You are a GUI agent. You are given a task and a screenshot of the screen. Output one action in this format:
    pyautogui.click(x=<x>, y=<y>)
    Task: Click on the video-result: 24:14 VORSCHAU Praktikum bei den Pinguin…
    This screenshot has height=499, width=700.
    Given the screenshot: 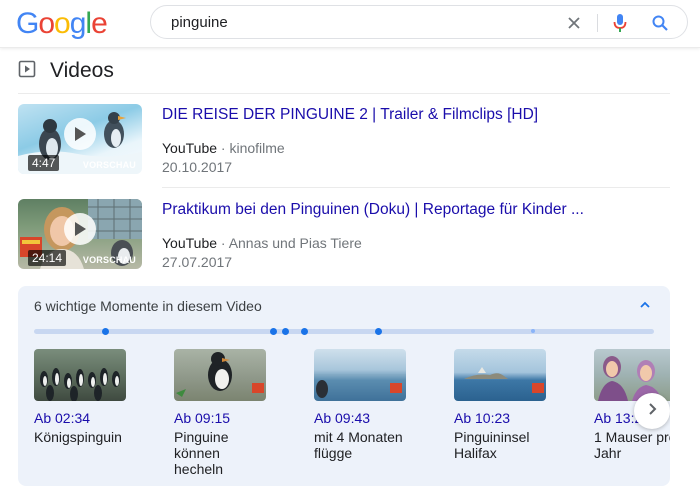 What is the action you would take?
    pyautogui.click(x=344, y=237)
    